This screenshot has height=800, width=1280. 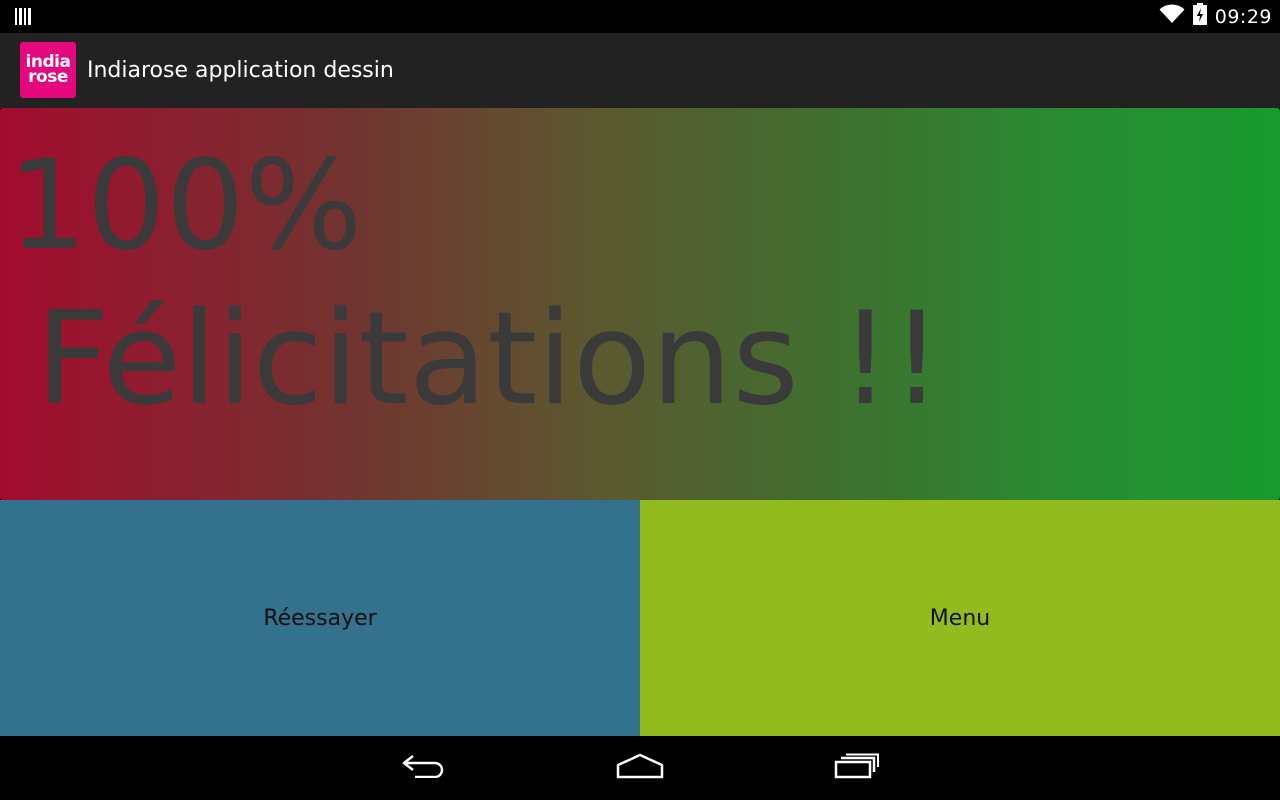 I want to click on barcode-icon, so click(x=24, y=16).